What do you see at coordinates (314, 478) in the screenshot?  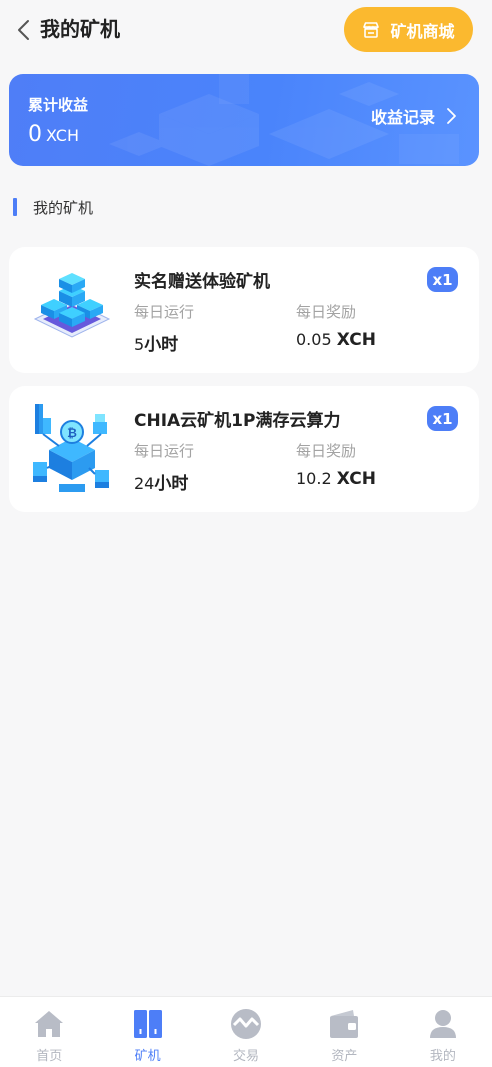 I see `daily-reward-number: 10.2` at bounding box center [314, 478].